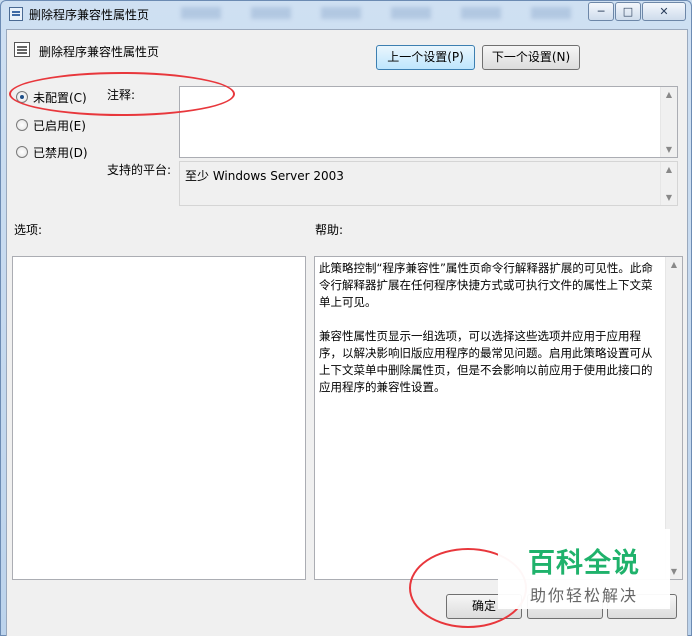 Image resolution: width=692 pixels, height=636 pixels. Describe the element at coordinates (664, 11) in the screenshot. I see `close-button: ✕` at that location.